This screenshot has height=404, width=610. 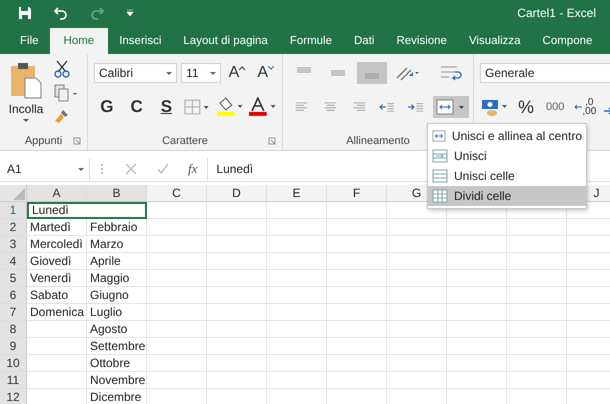 I want to click on table-cell-text: Febbraio, so click(x=113, y=227).